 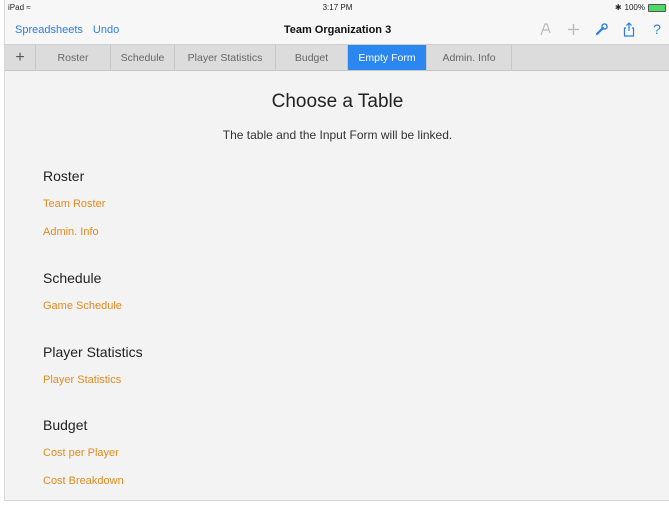 What do you see at coordinates (64, 176) in the screenshot?
I see `section-title-roster: Roster` at bounding box center [64, 176].